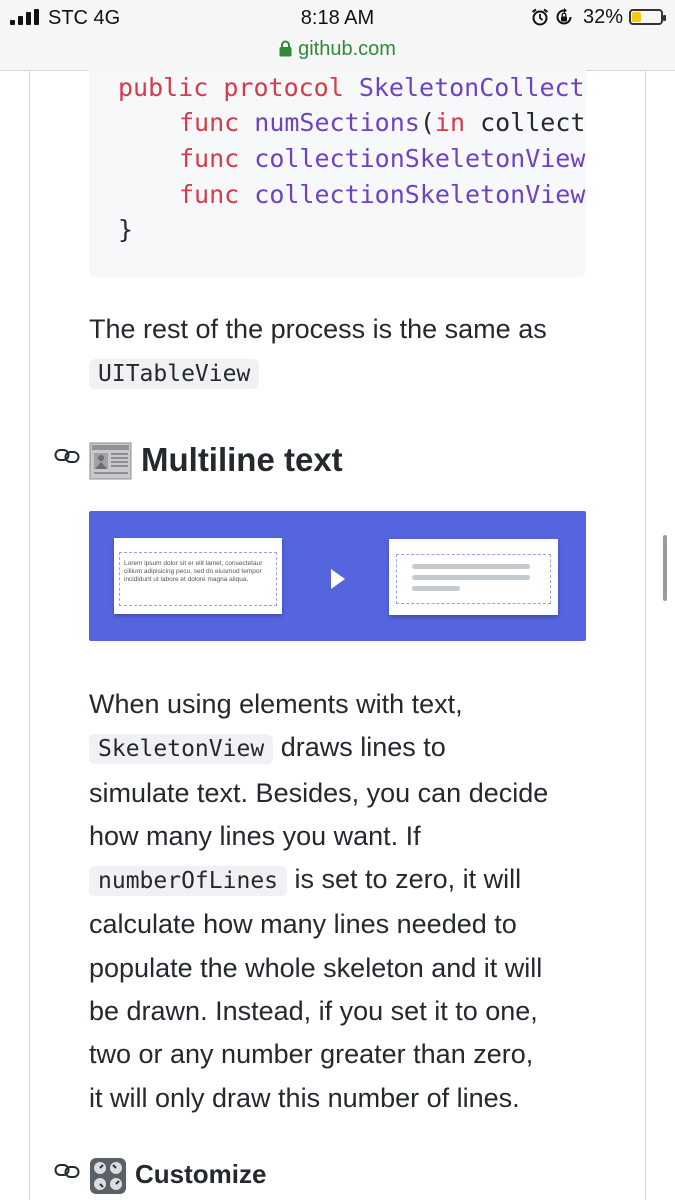 The width and height of the screenshot is (675, 1200). I want to click on play-arrow-icon, so click(338, 579).